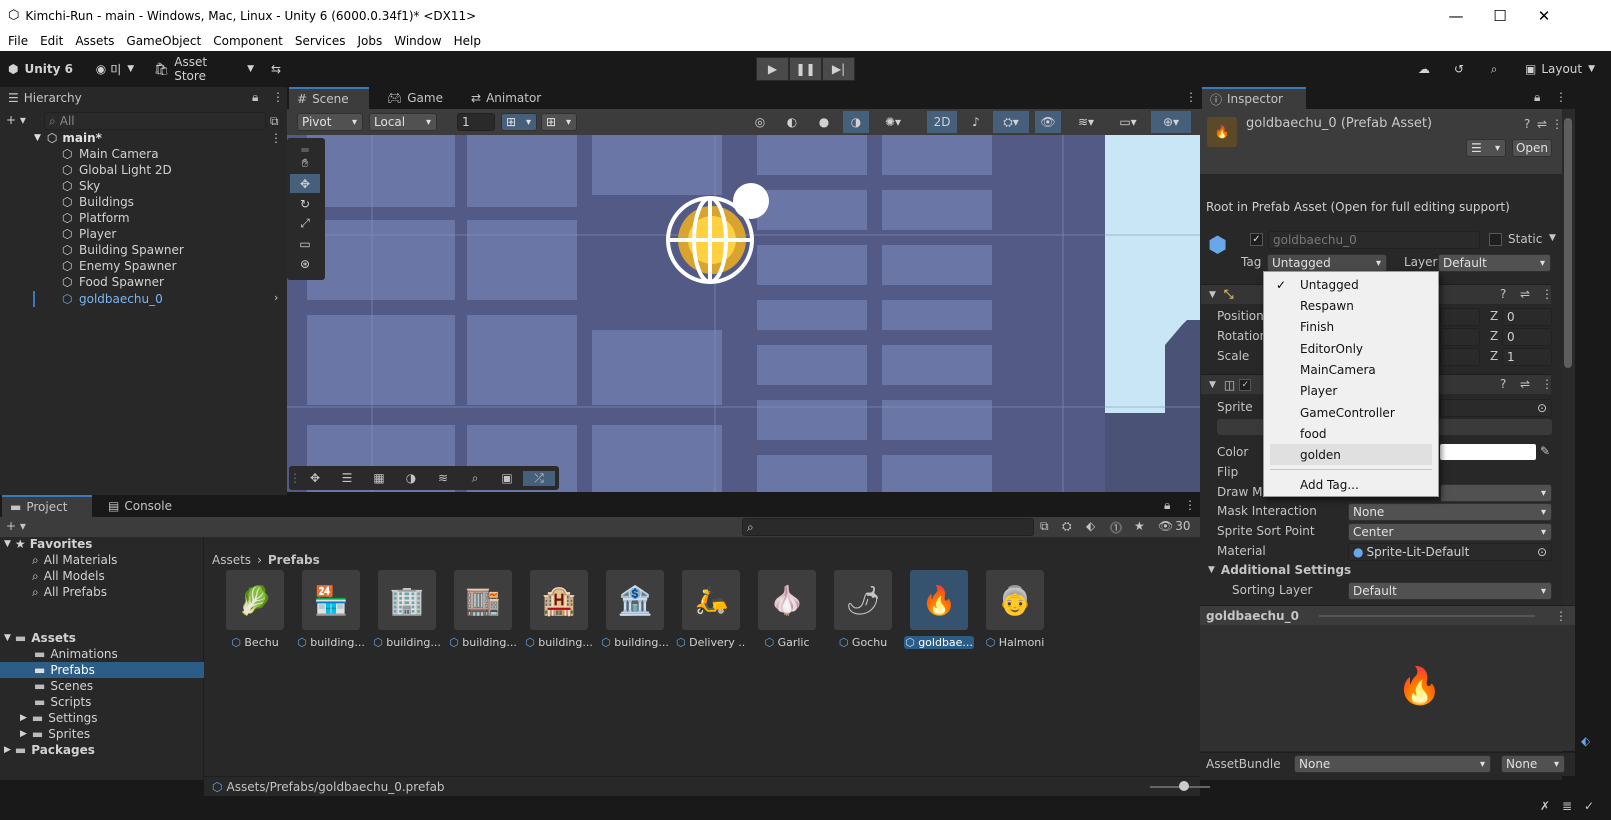 The height and width of the screenshot is (820, 1611). What do you see at coordinates (792, 122) in the screenshot?
I see `shading-icon: ◐` at bounding box center [792, 122].